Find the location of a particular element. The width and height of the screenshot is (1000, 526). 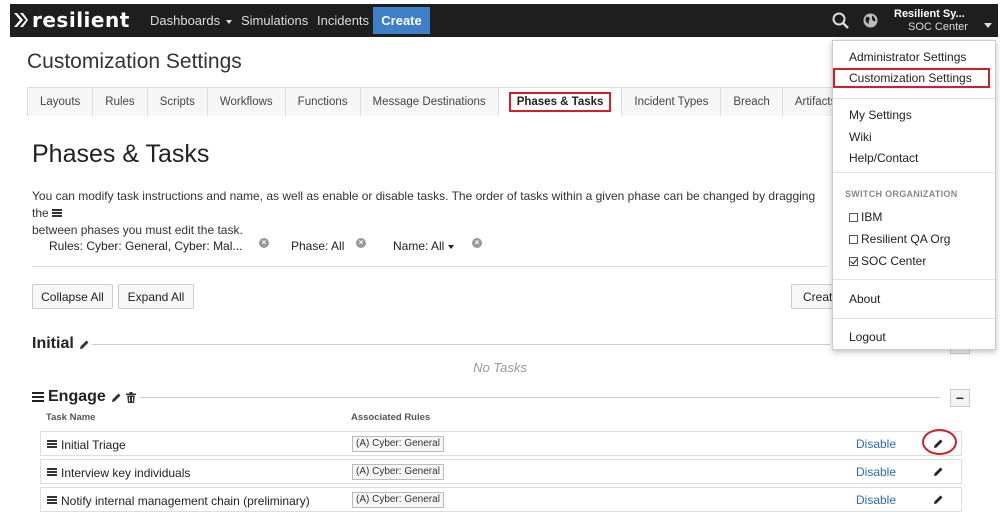

expand-all-button: Expand All is located at coordinates (156, 296).